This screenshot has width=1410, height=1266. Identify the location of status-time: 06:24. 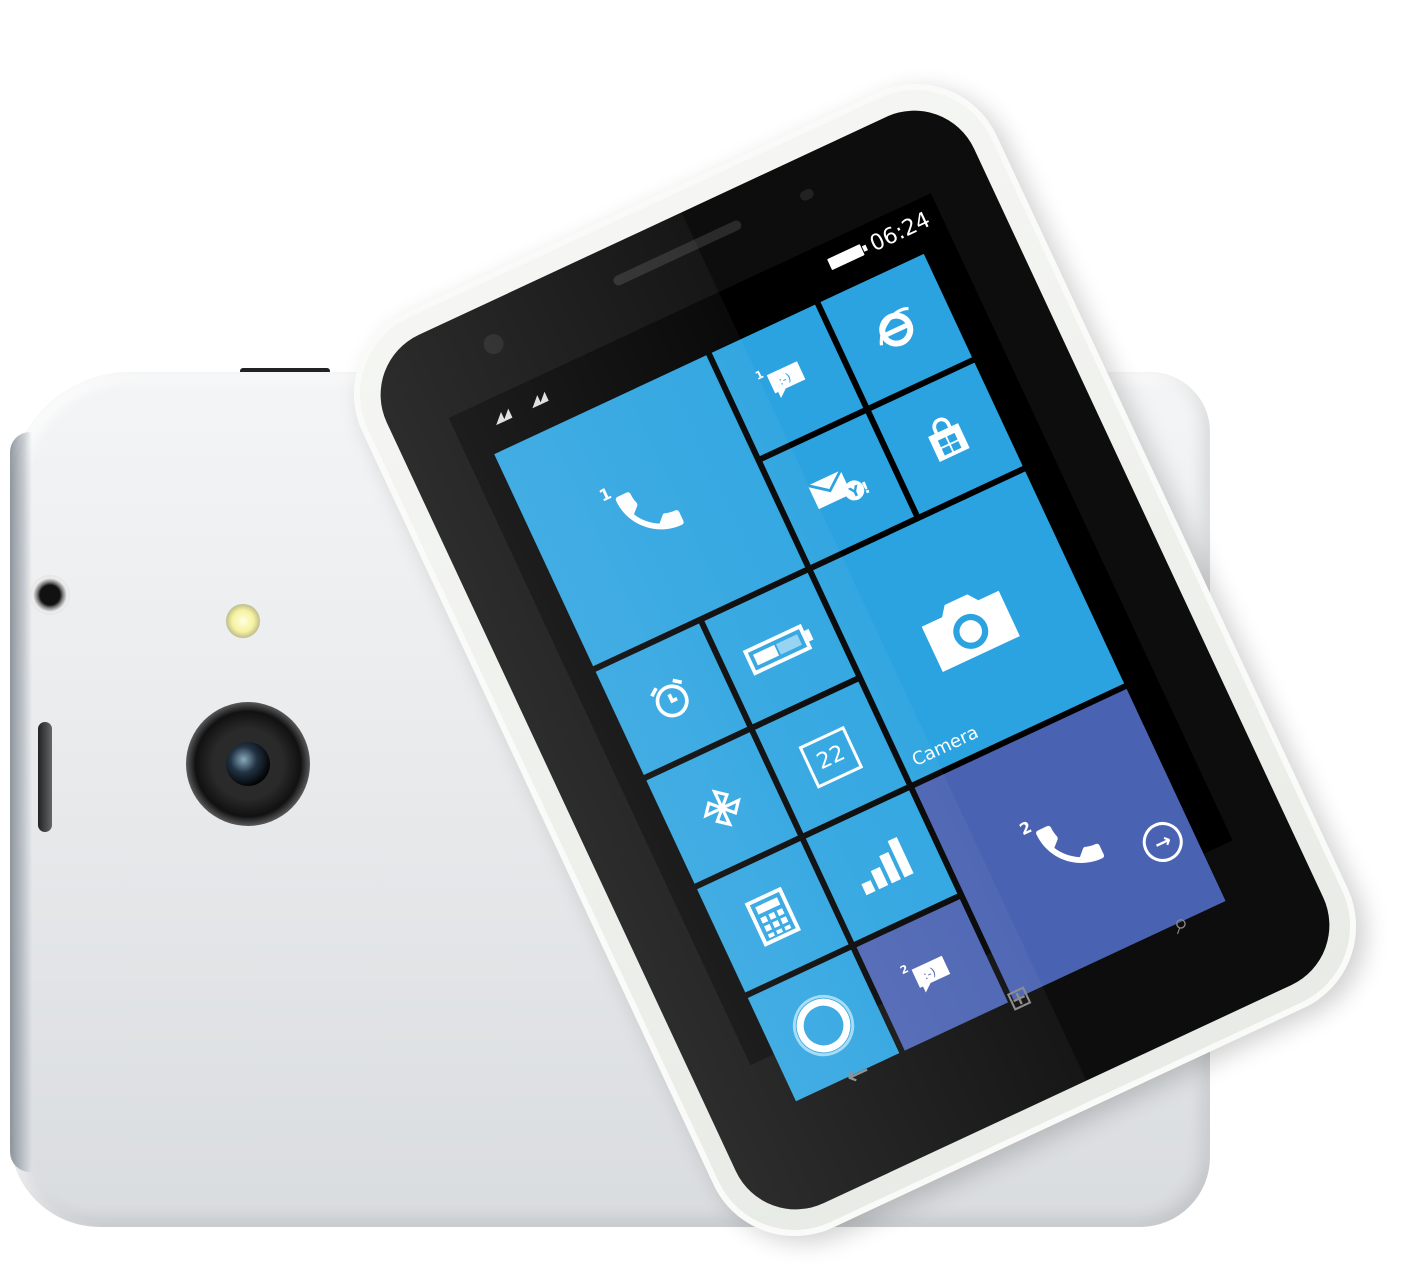
(900, 232).